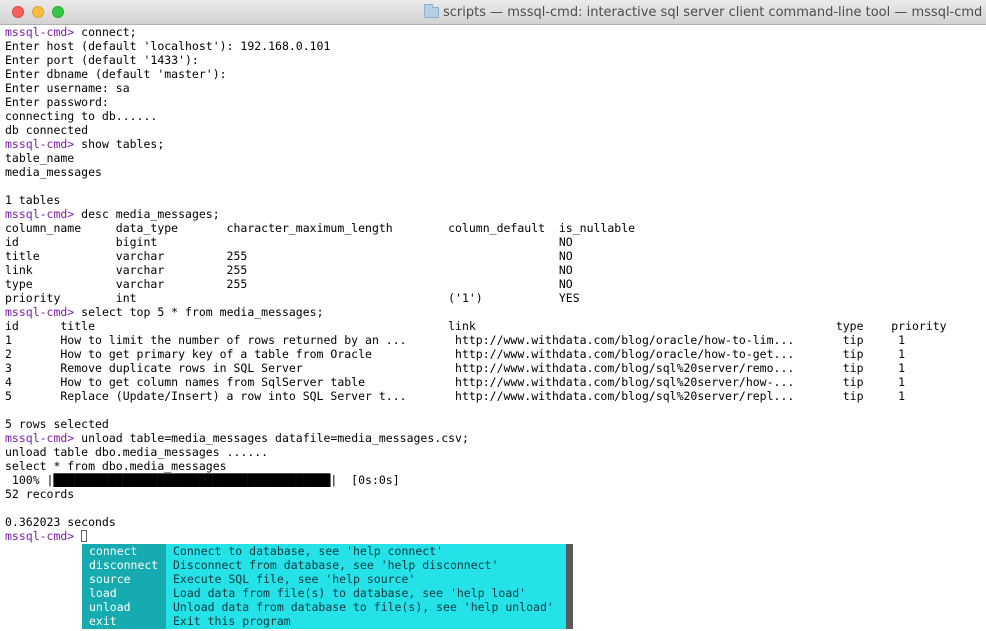 The height and width of the screenshot is (631, 986). Describe the element at coordinates (324, 621) in the screenshot. I see `completion-item-exit: exit Exit this program` at that location.